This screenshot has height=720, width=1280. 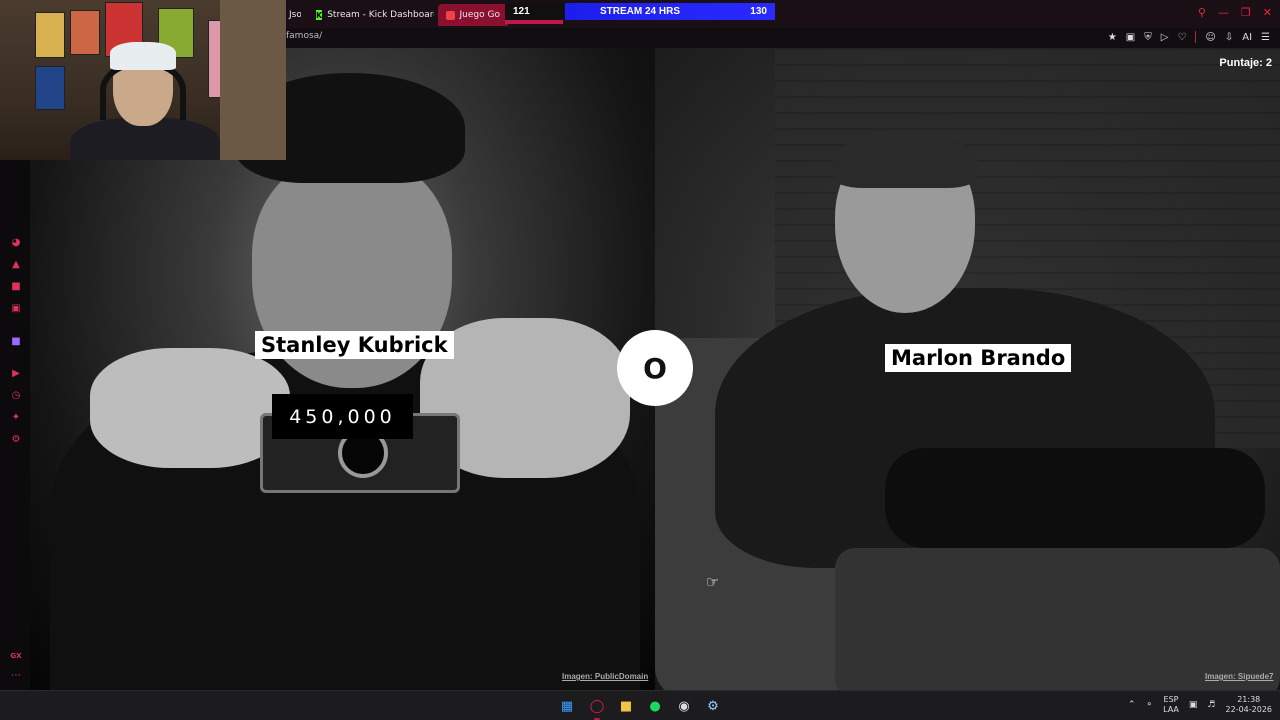 What do you see at coordinates (978, 358) in the screenshot?
I see `right-name-label: Marlon Brando` at bounding box center [978, 358].